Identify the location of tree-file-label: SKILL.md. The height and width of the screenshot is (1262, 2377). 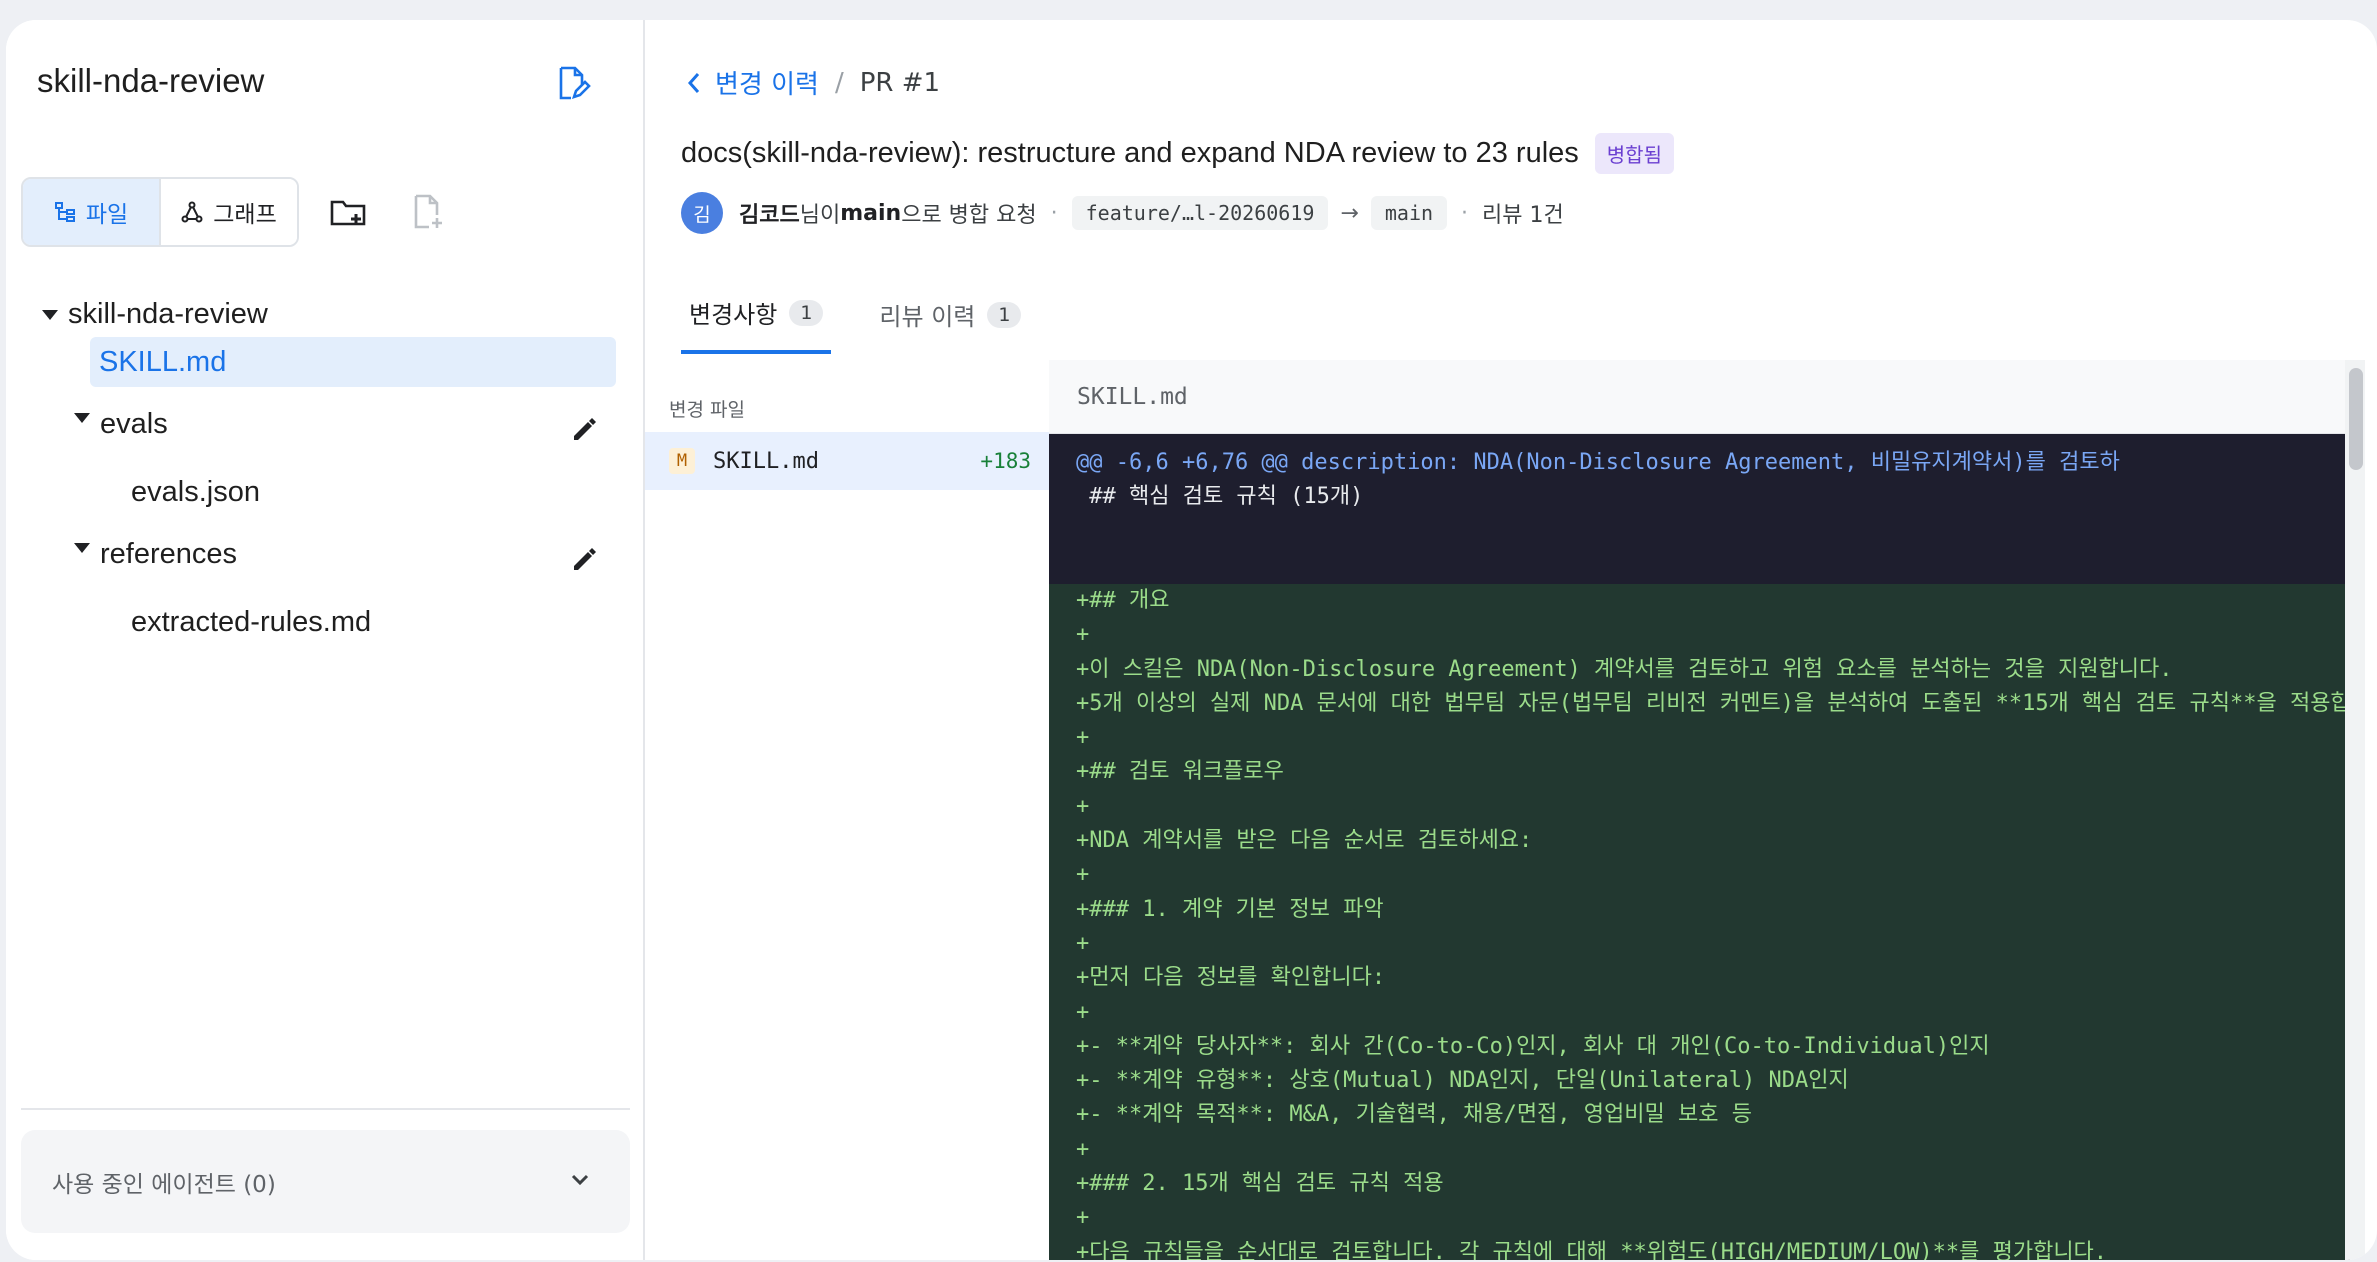
(163, 361).